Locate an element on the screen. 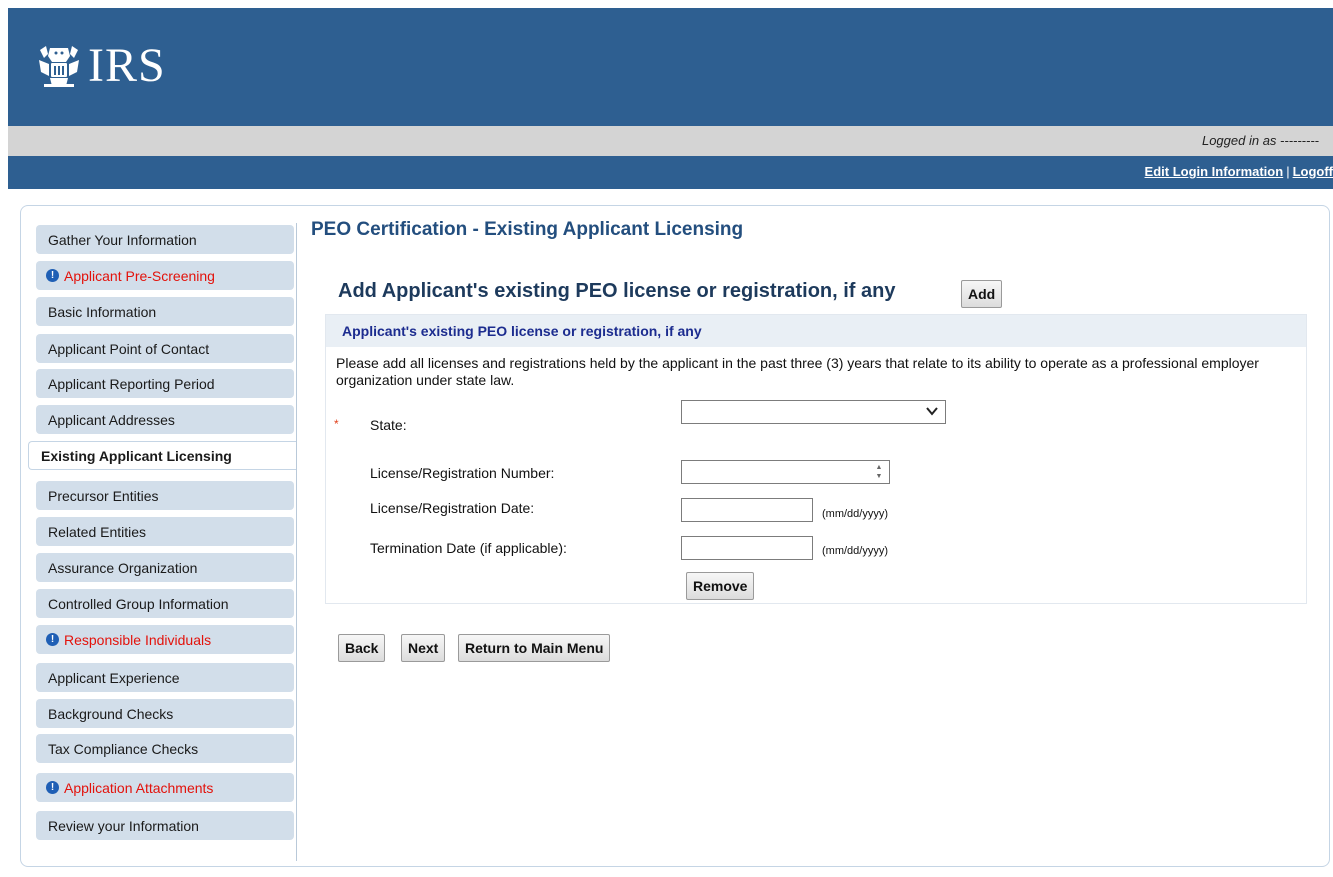 This screenshot has width=1333, height=877. sidebar-item-label: Existing Applicant Licensing is located at coordinates (136, 455).